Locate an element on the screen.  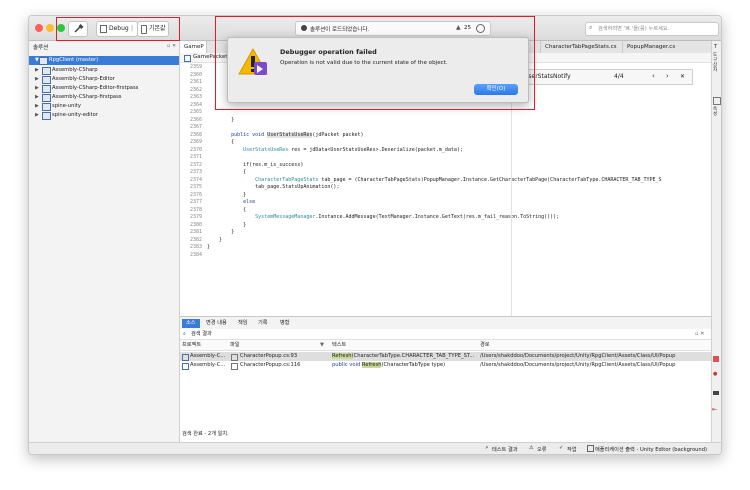
column-header: 파일 is located at coordinates (235, 345).